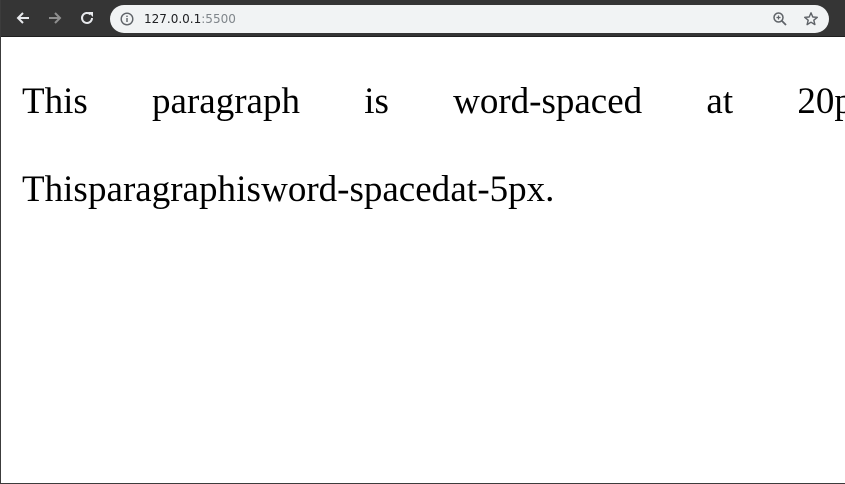 The width and height of the screenshot is (845, 484). I want to click on forward-button, so click(55, 18).